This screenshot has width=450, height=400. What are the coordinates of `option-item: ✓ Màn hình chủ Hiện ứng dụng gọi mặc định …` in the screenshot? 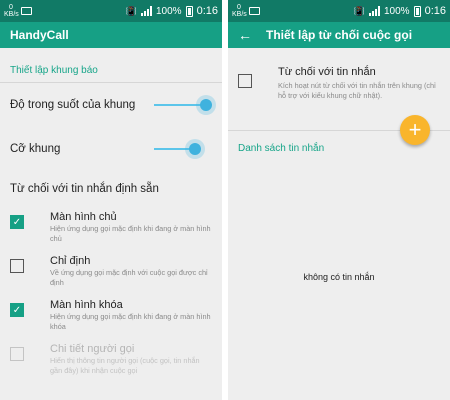 It's located at (111, 233).